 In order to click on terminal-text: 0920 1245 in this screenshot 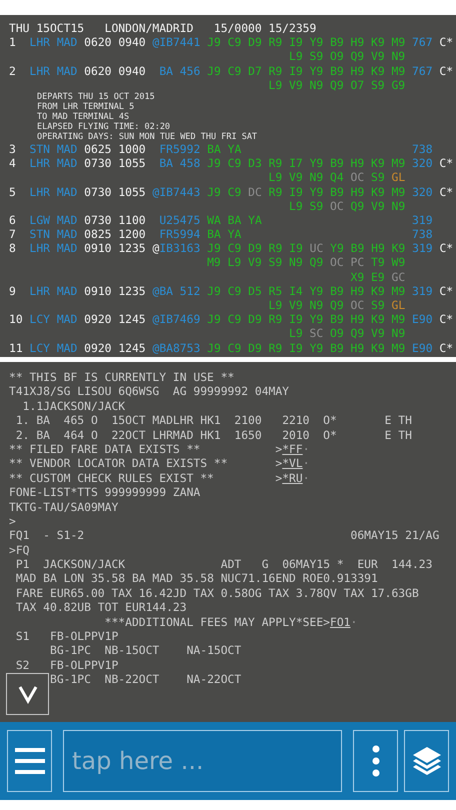, I will do `click(115, 347)`.